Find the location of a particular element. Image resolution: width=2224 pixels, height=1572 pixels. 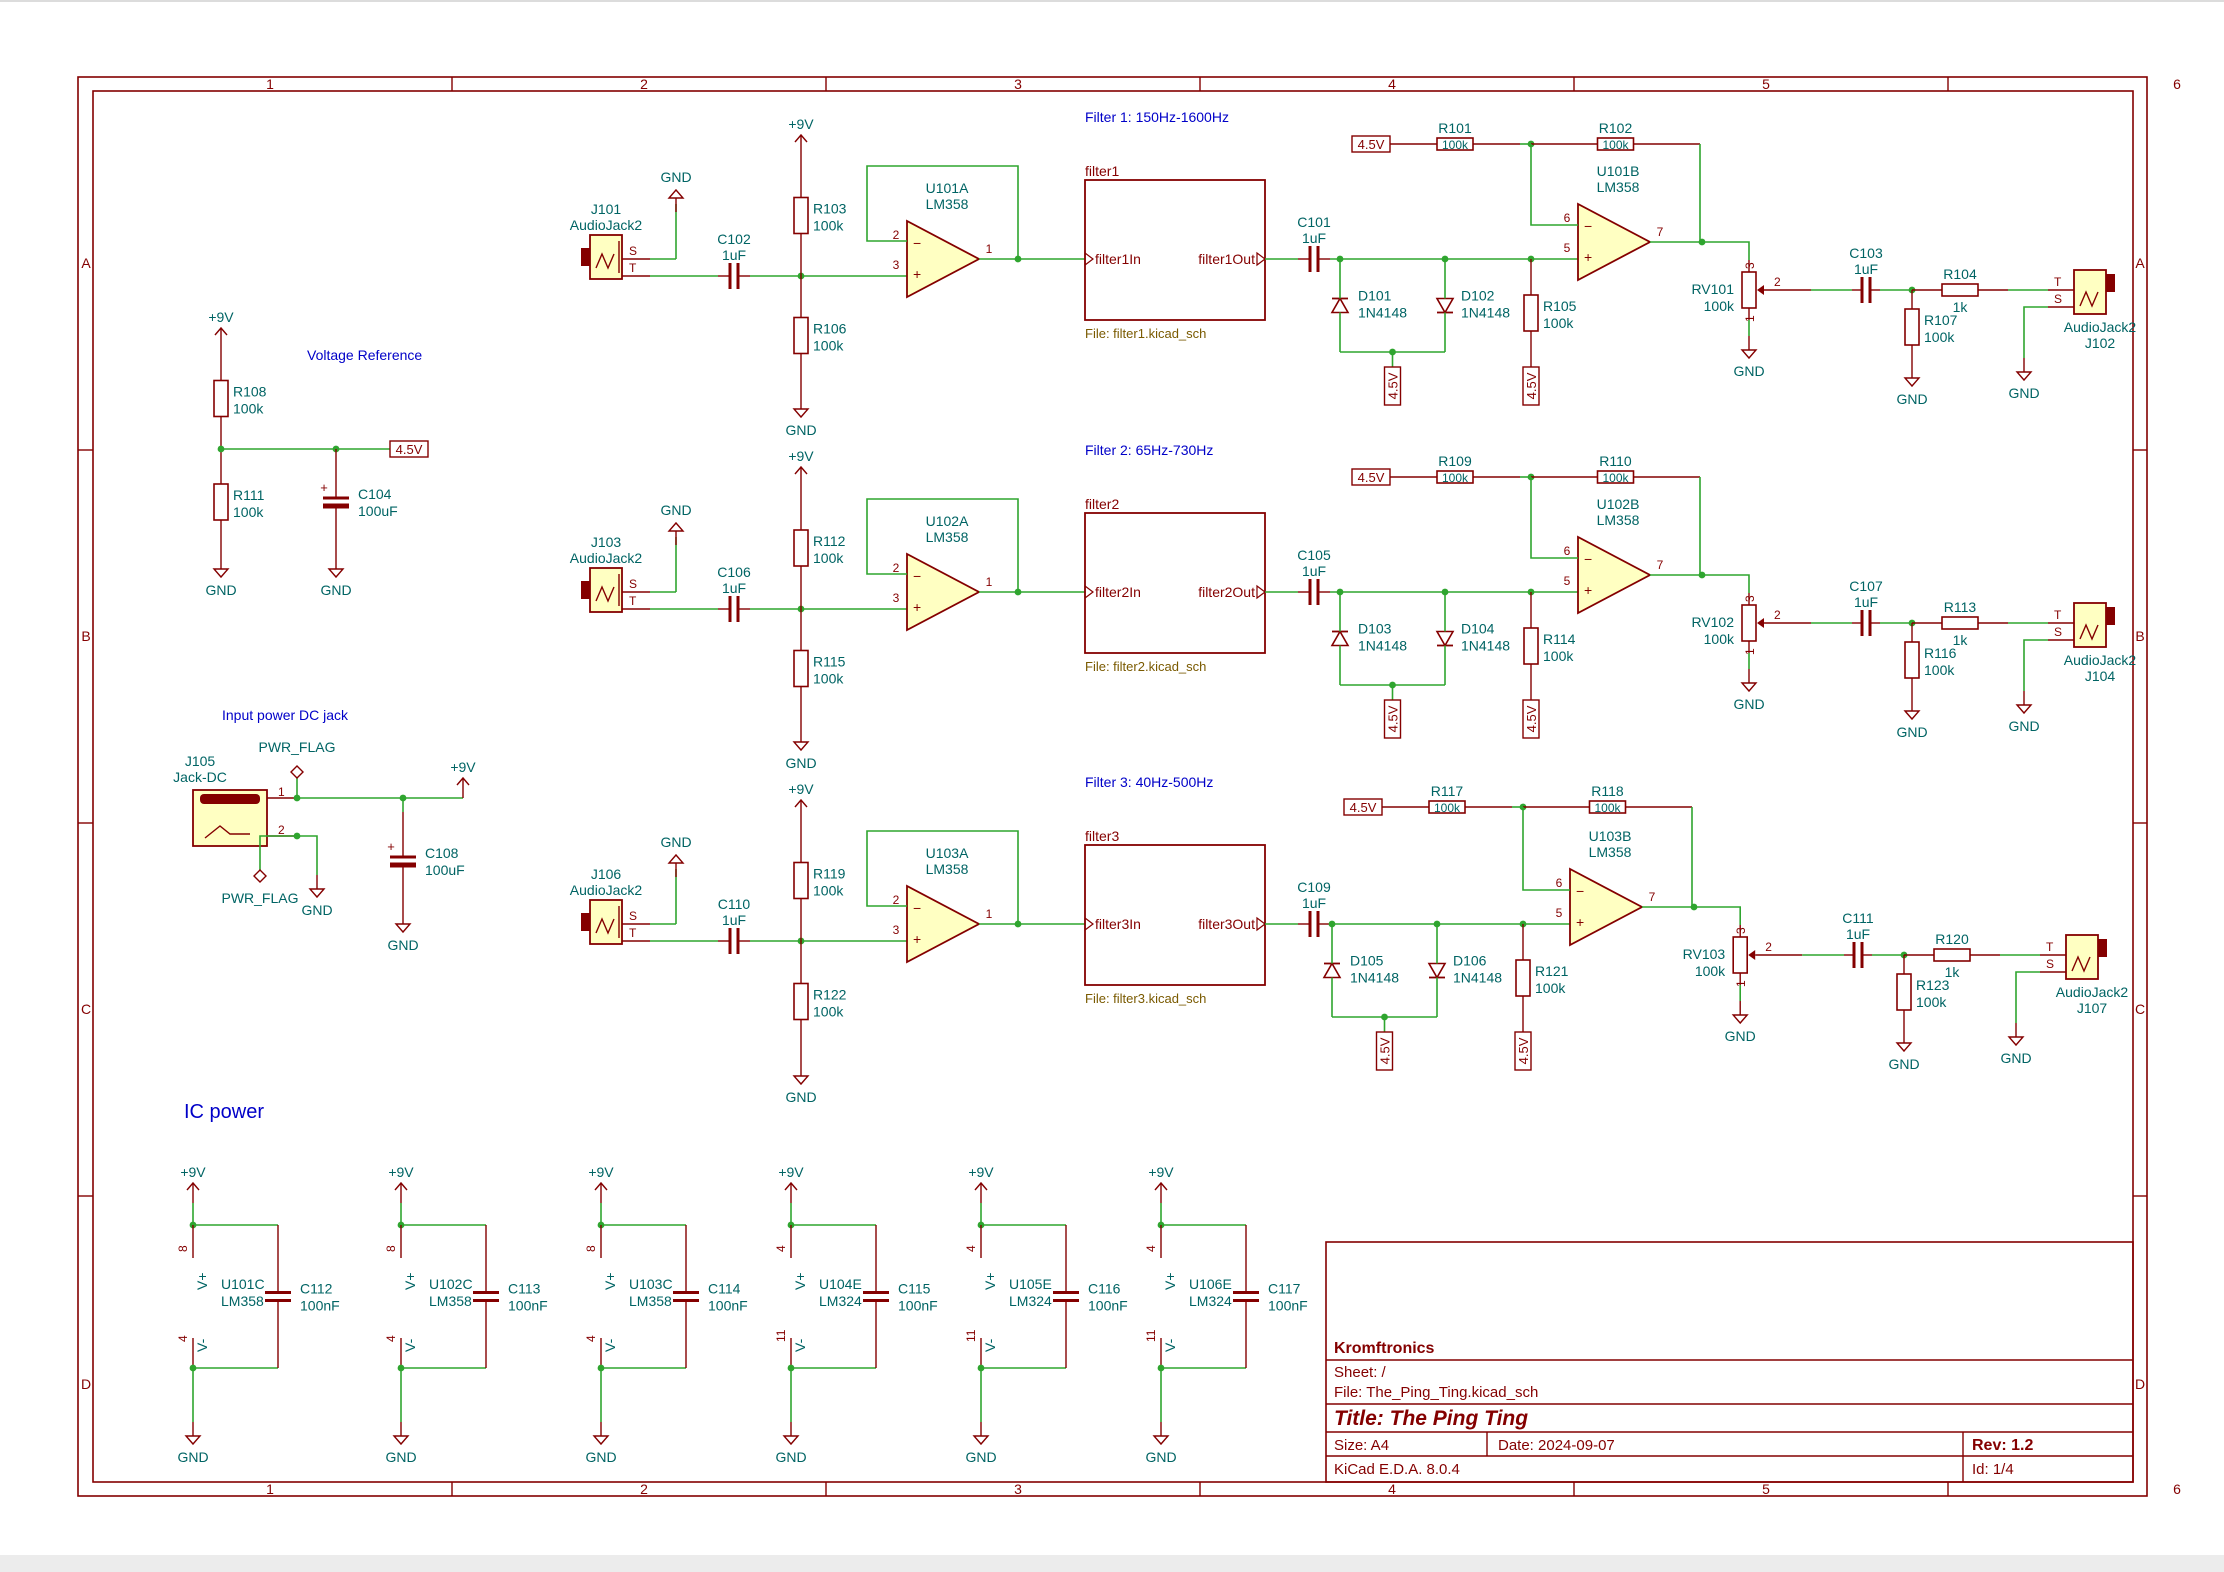

filter-note: Filter 1: 150Hz-1600Hz is located at coordinates (1157, 117).